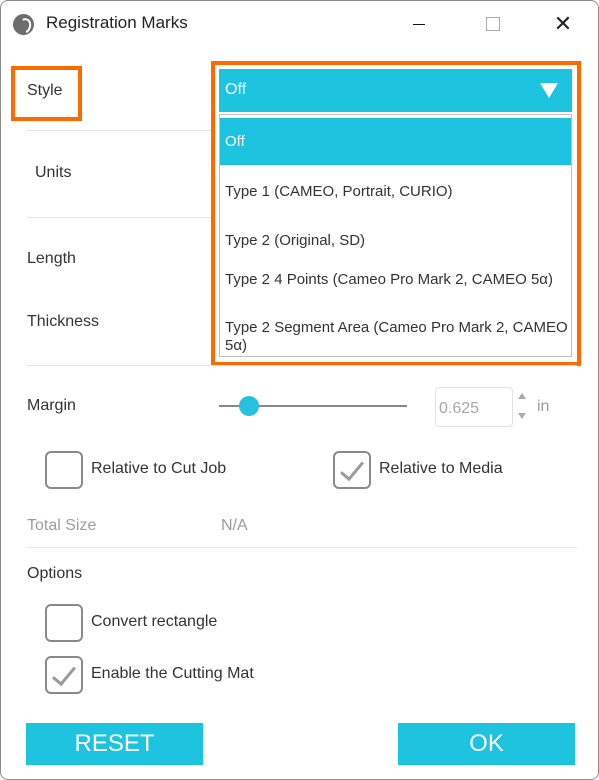 The height and width of the screenshot is (780, 599). I want to click on close-icon: ✕, so click(563, 23).